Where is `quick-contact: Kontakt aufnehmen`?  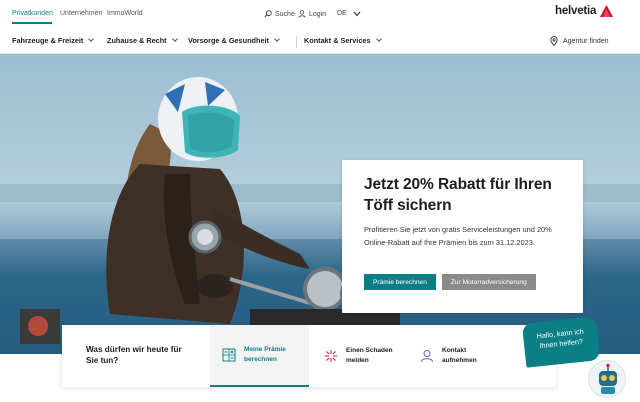 quick-contact: Kontakt aufnehmen is located at coordinates (455, 356).